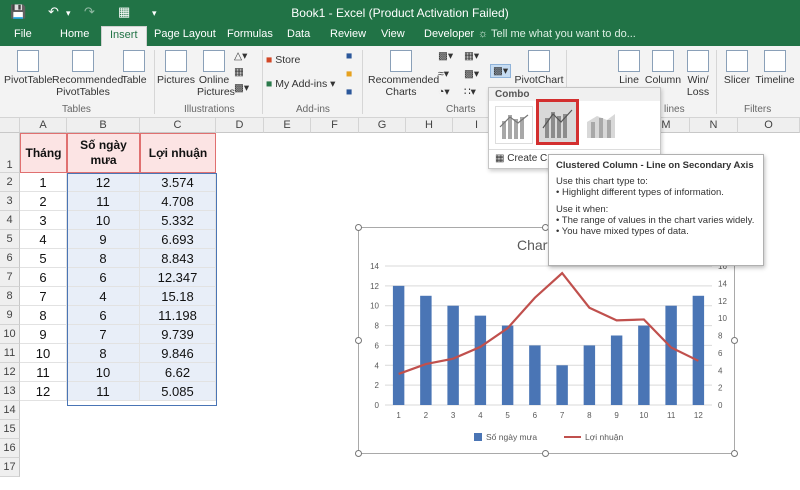  I want to click on table-cell: 9.739, so click(178, 334).